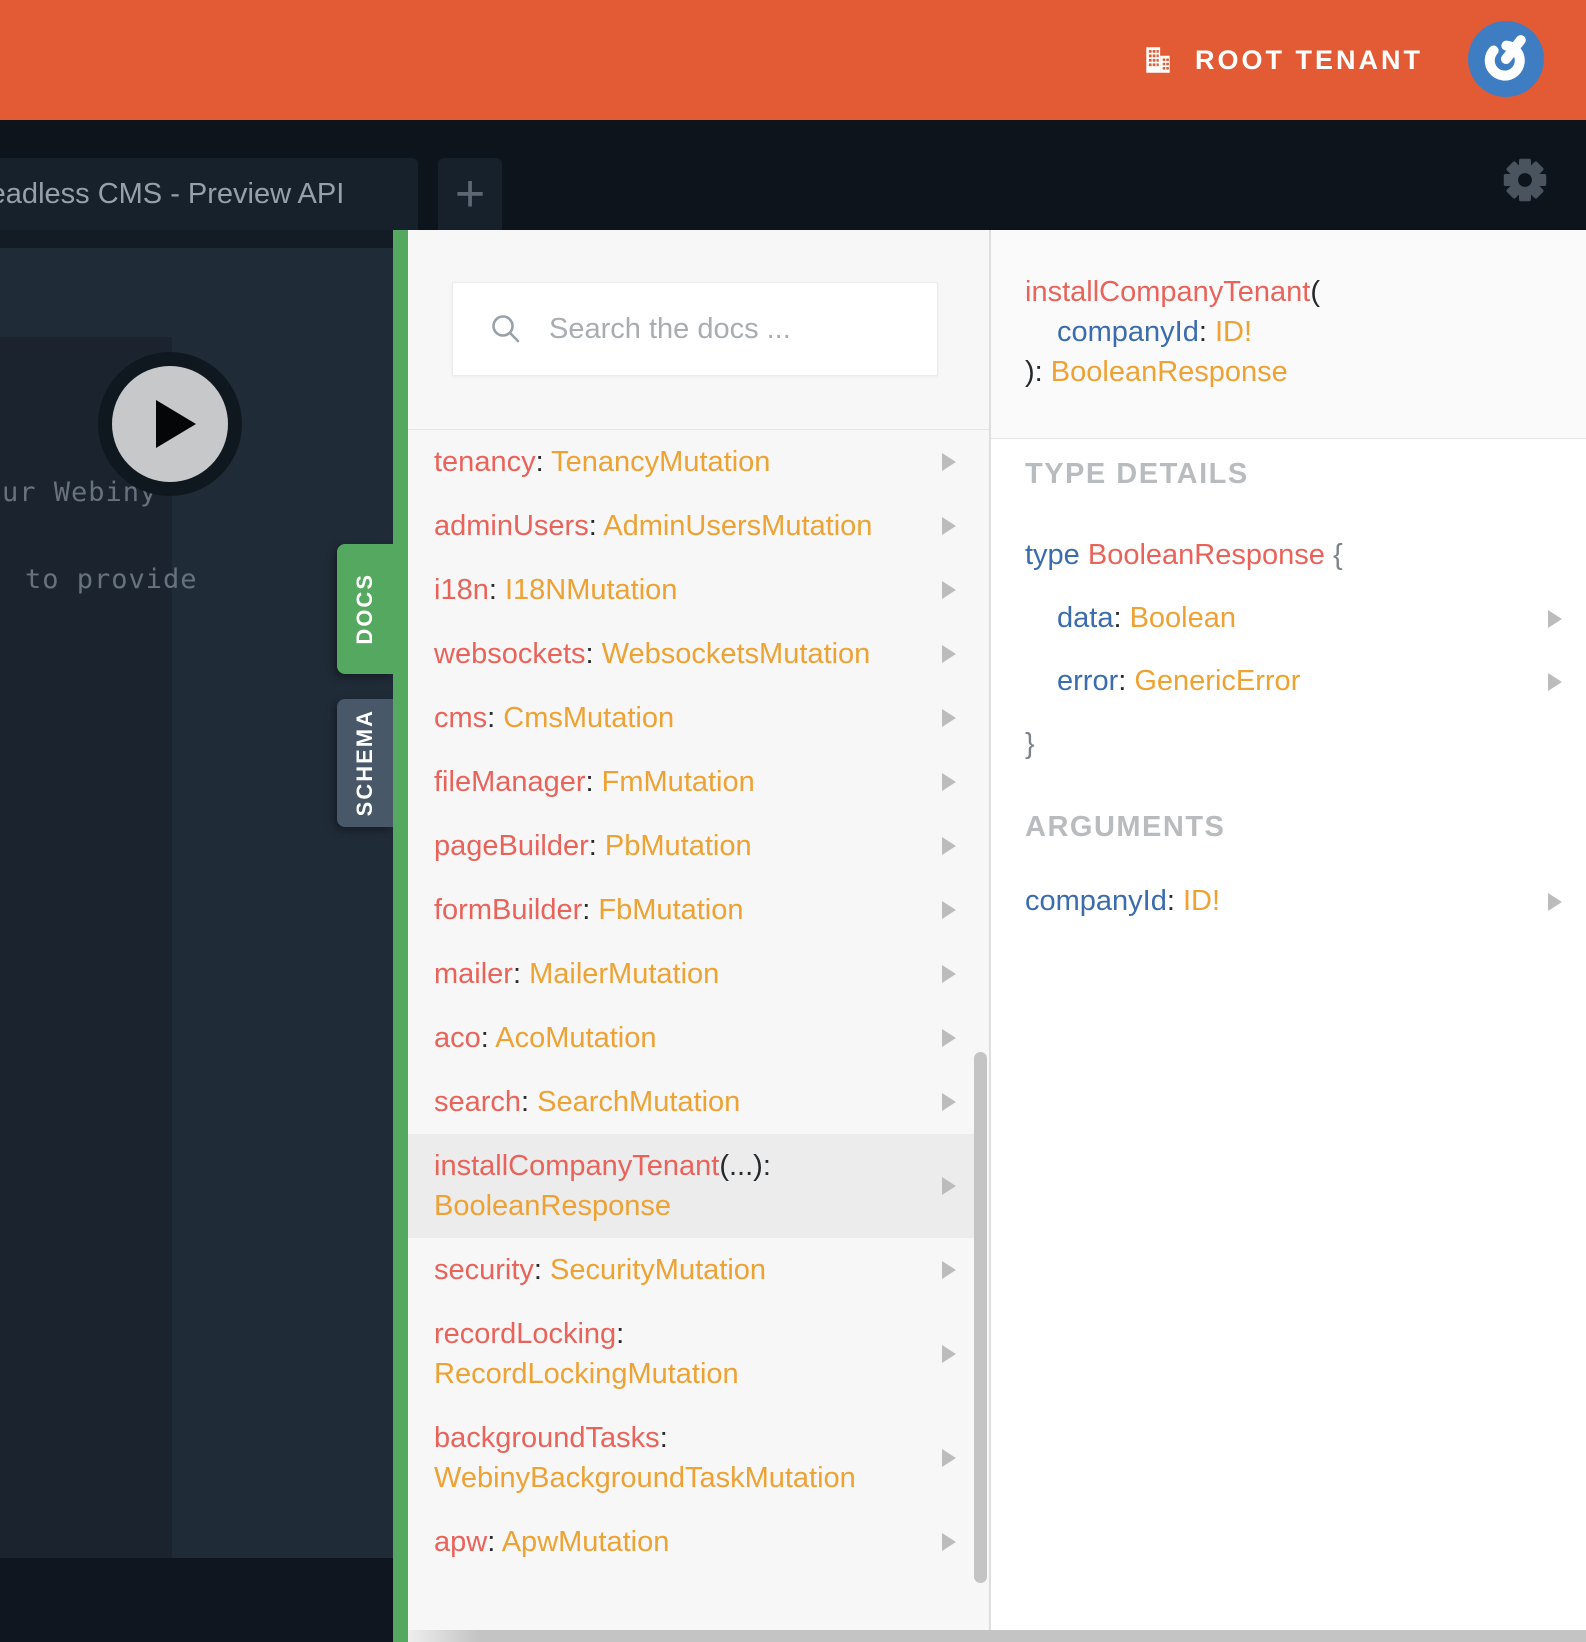  I want to click on arguments-section: ARGUMENTS companyId: ID!, so click(1288, 870).